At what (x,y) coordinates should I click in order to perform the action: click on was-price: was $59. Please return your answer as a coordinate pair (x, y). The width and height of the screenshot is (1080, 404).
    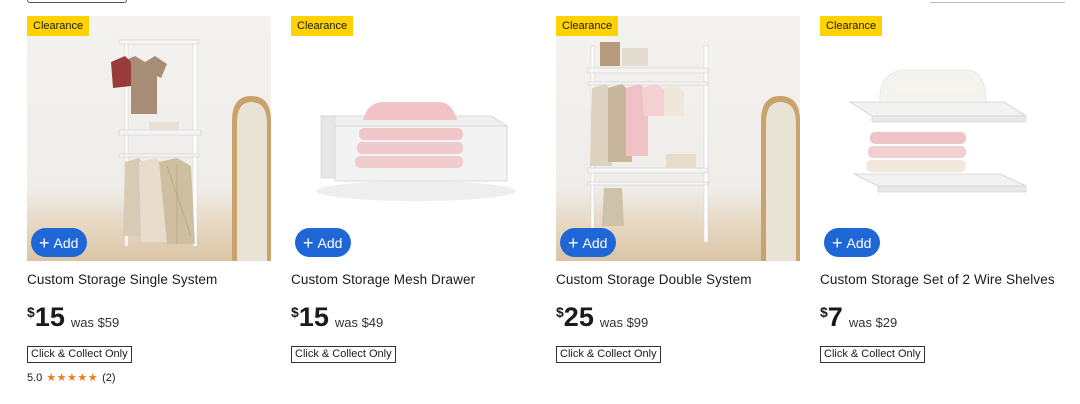
    Looking at the image, I should click on (95, 322).